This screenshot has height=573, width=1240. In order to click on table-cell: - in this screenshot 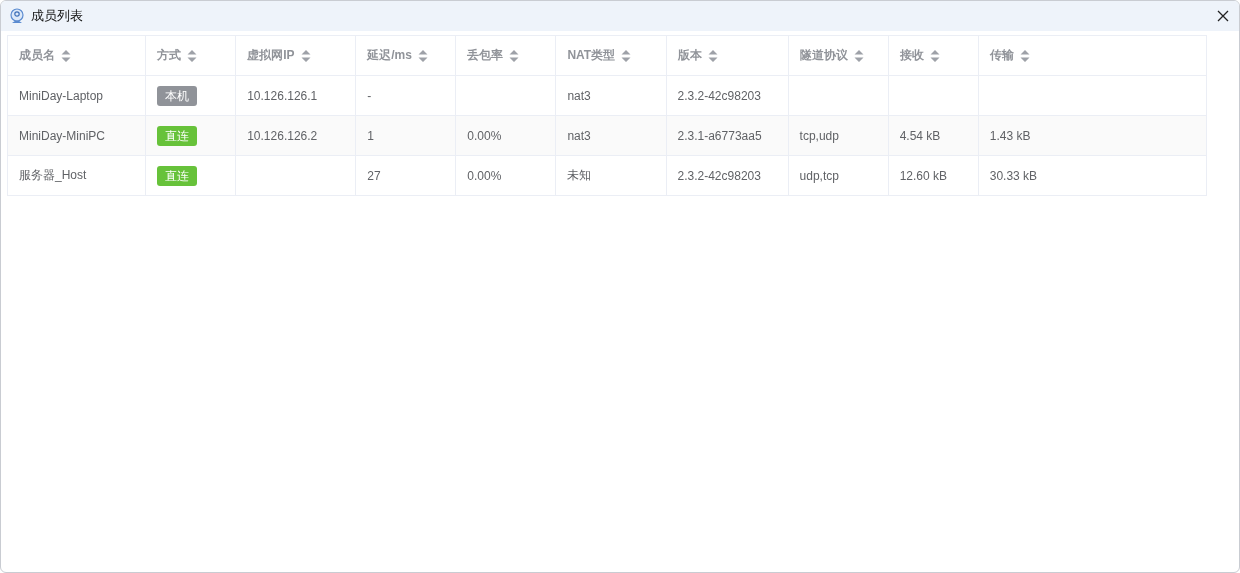, I will do `click(369, 95)`.